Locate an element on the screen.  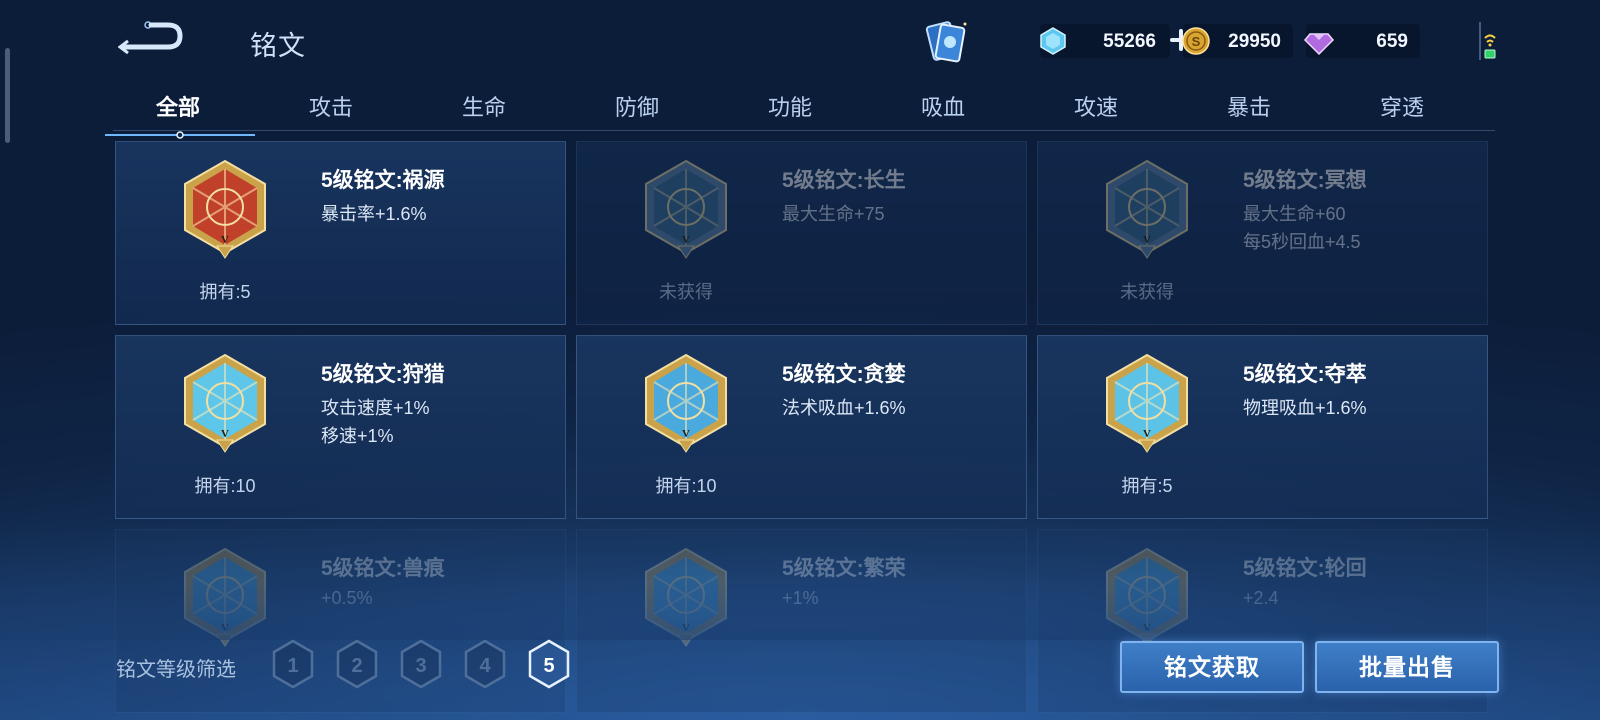
rune-card: V 5级铭文:冥想 最大生命+60 每5秒回血+4.5 未获得 is located at coordinates (1262, 233).